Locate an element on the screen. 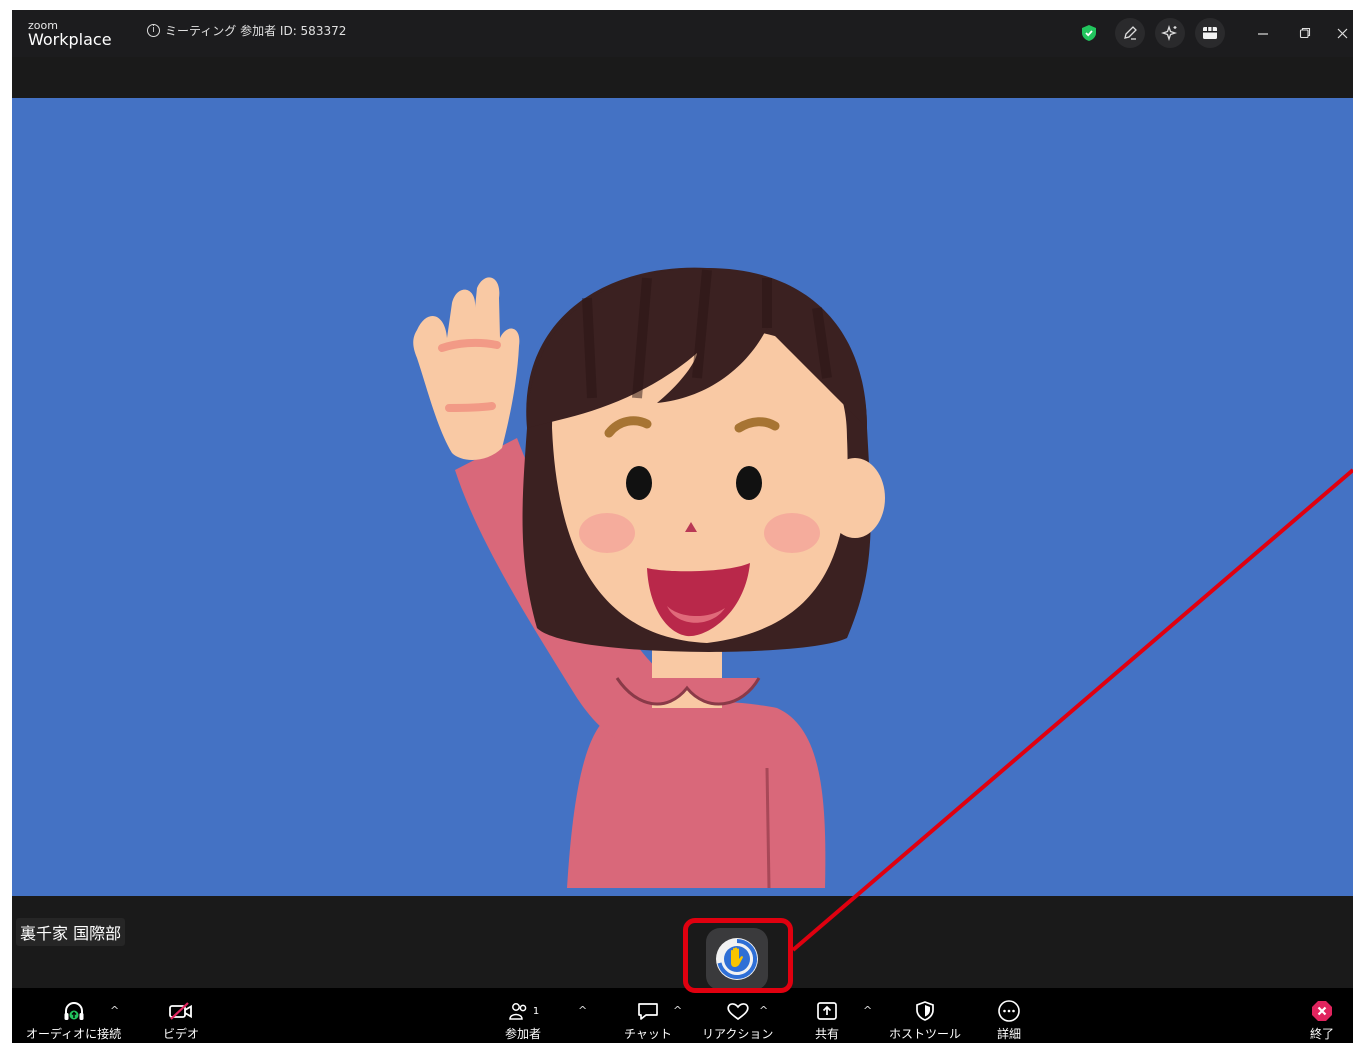 Image resolution: width=1353 pixels, height=1043 pixels. zoom-logo: zoom Workplace is located at coordinates (70, 34).